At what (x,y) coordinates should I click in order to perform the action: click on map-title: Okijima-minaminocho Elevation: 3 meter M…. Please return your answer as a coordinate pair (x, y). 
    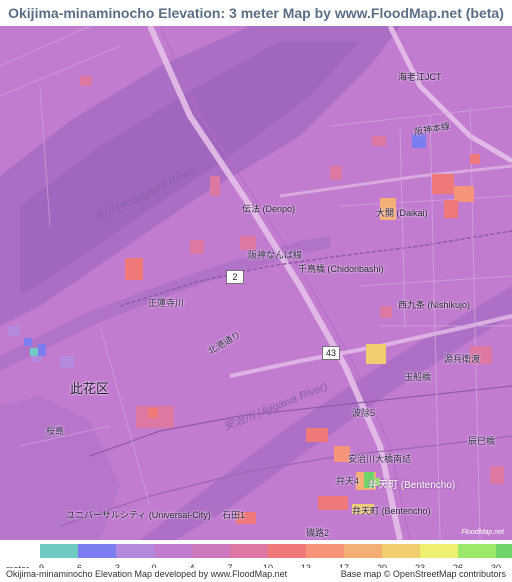
    Looking at the image, I should click on (256, 13).